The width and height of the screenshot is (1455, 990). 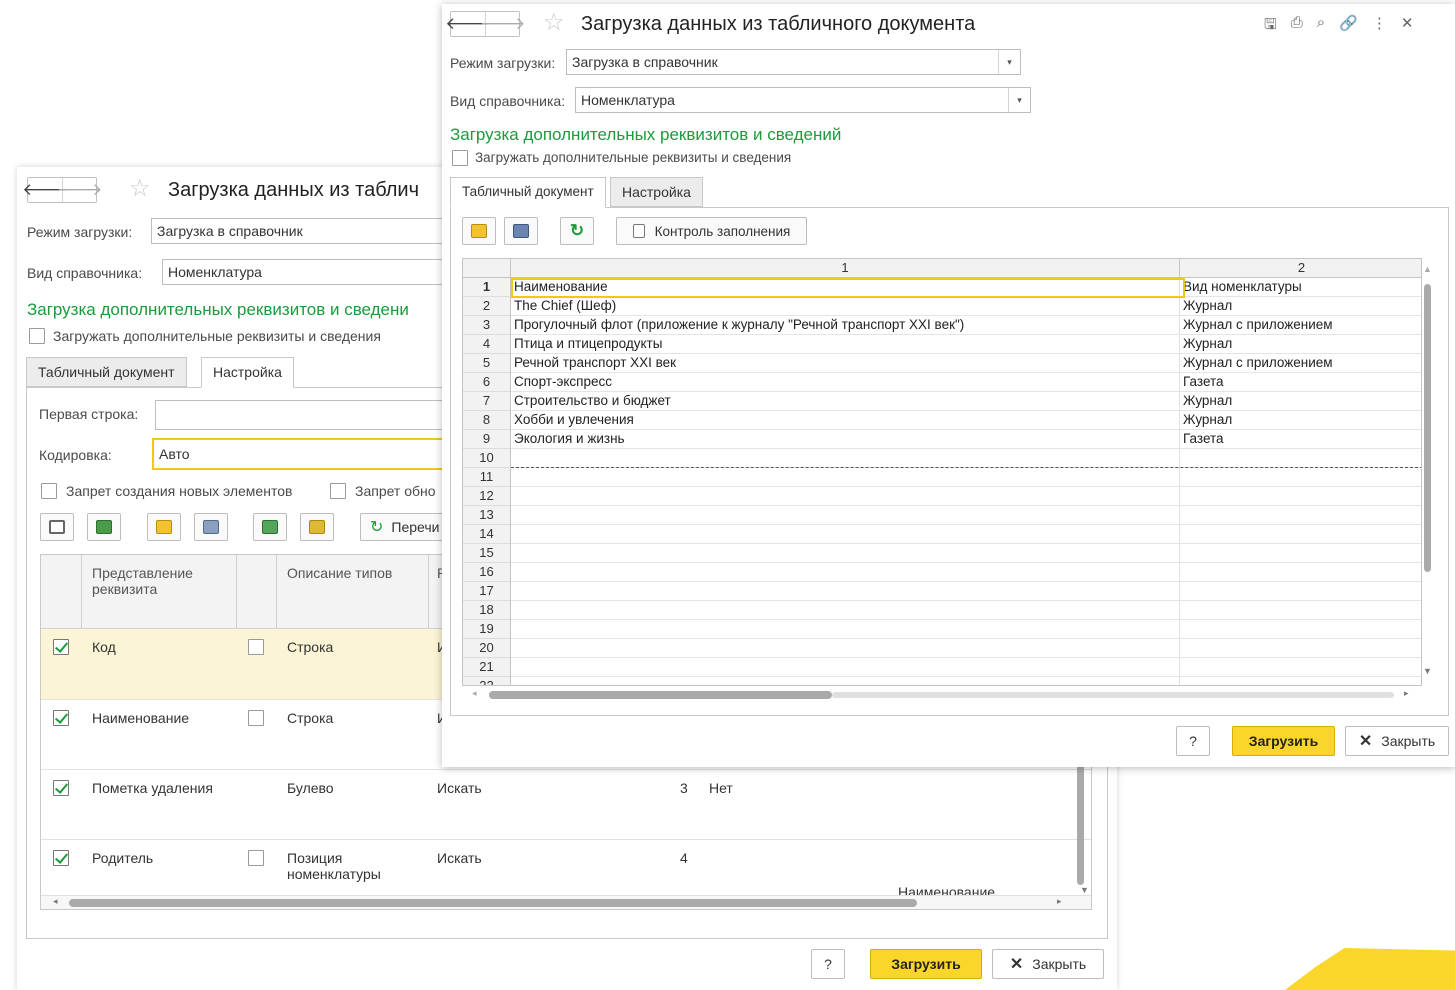 I want to click on scroll-up-icon: ▲, so click(x=1427, y=269).